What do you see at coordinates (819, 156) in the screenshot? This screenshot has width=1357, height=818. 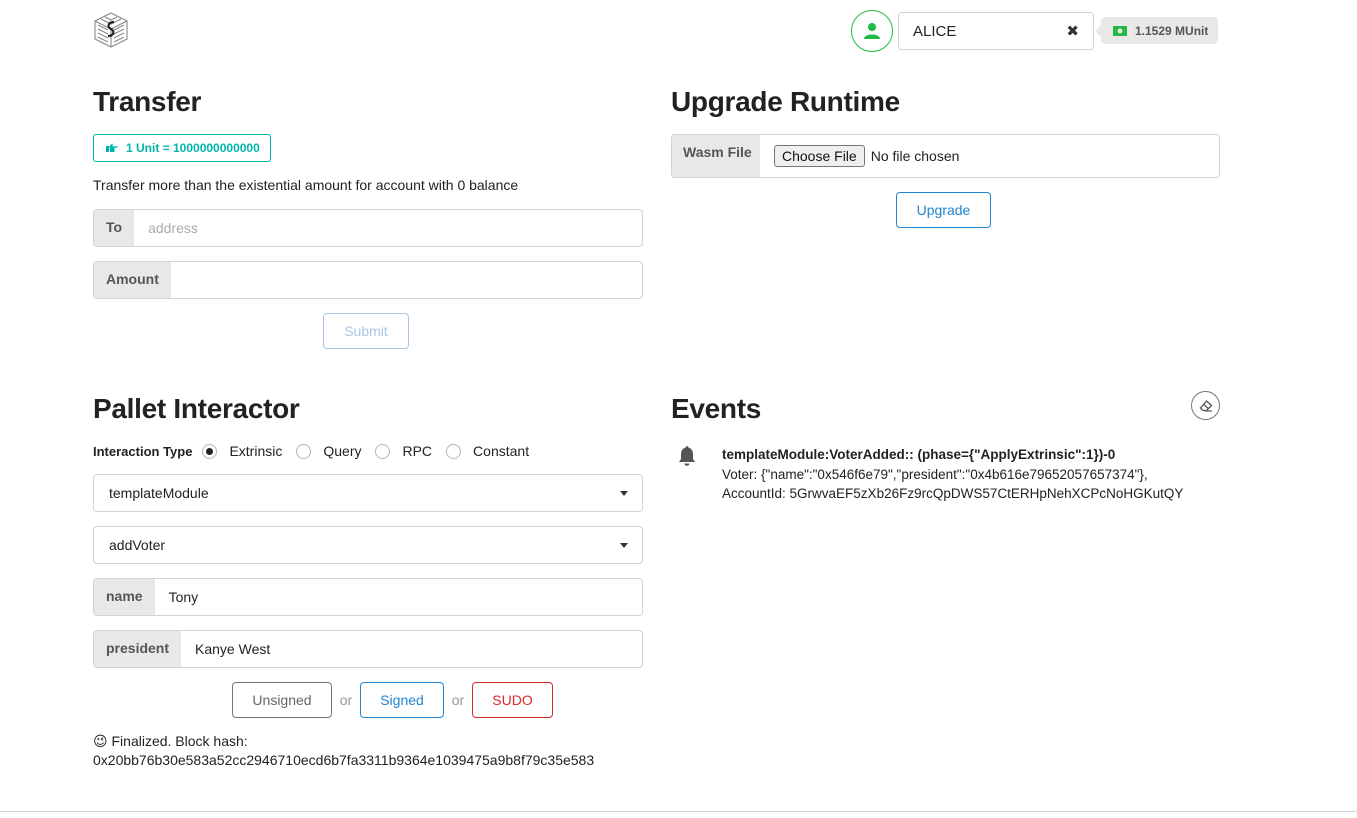 I see `choose-file-button: Choose File` at bounding box center [819, 156].